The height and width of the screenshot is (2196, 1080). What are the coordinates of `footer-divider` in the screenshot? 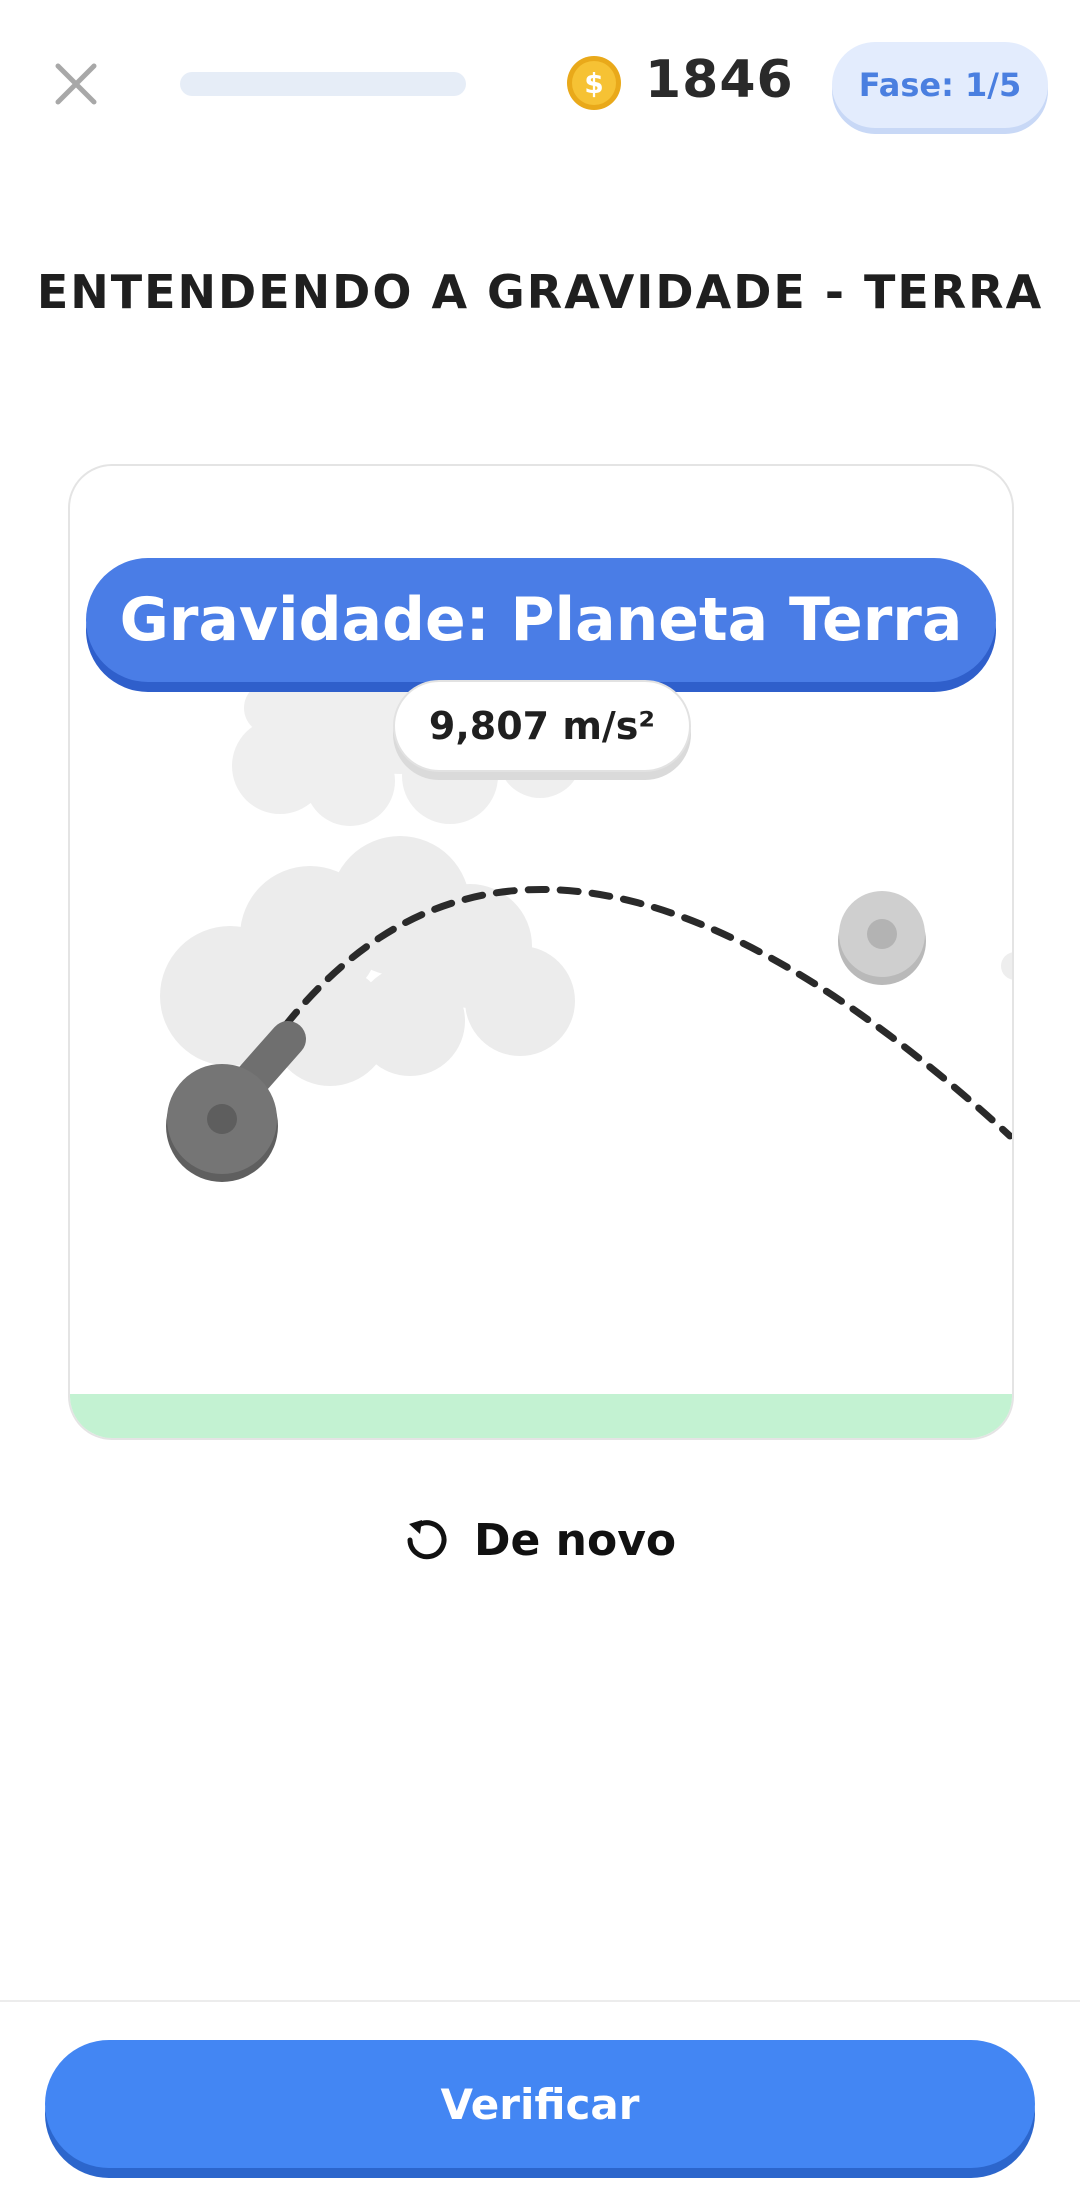 It's located at (540, 2001).